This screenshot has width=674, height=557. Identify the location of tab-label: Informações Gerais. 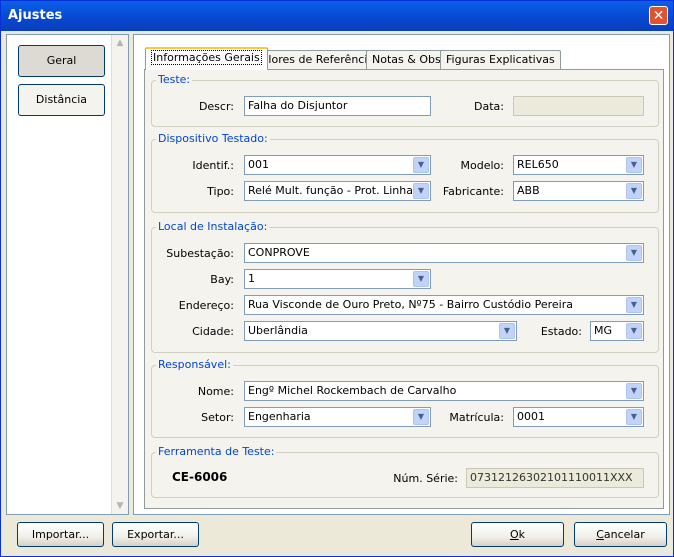
(206, 57).